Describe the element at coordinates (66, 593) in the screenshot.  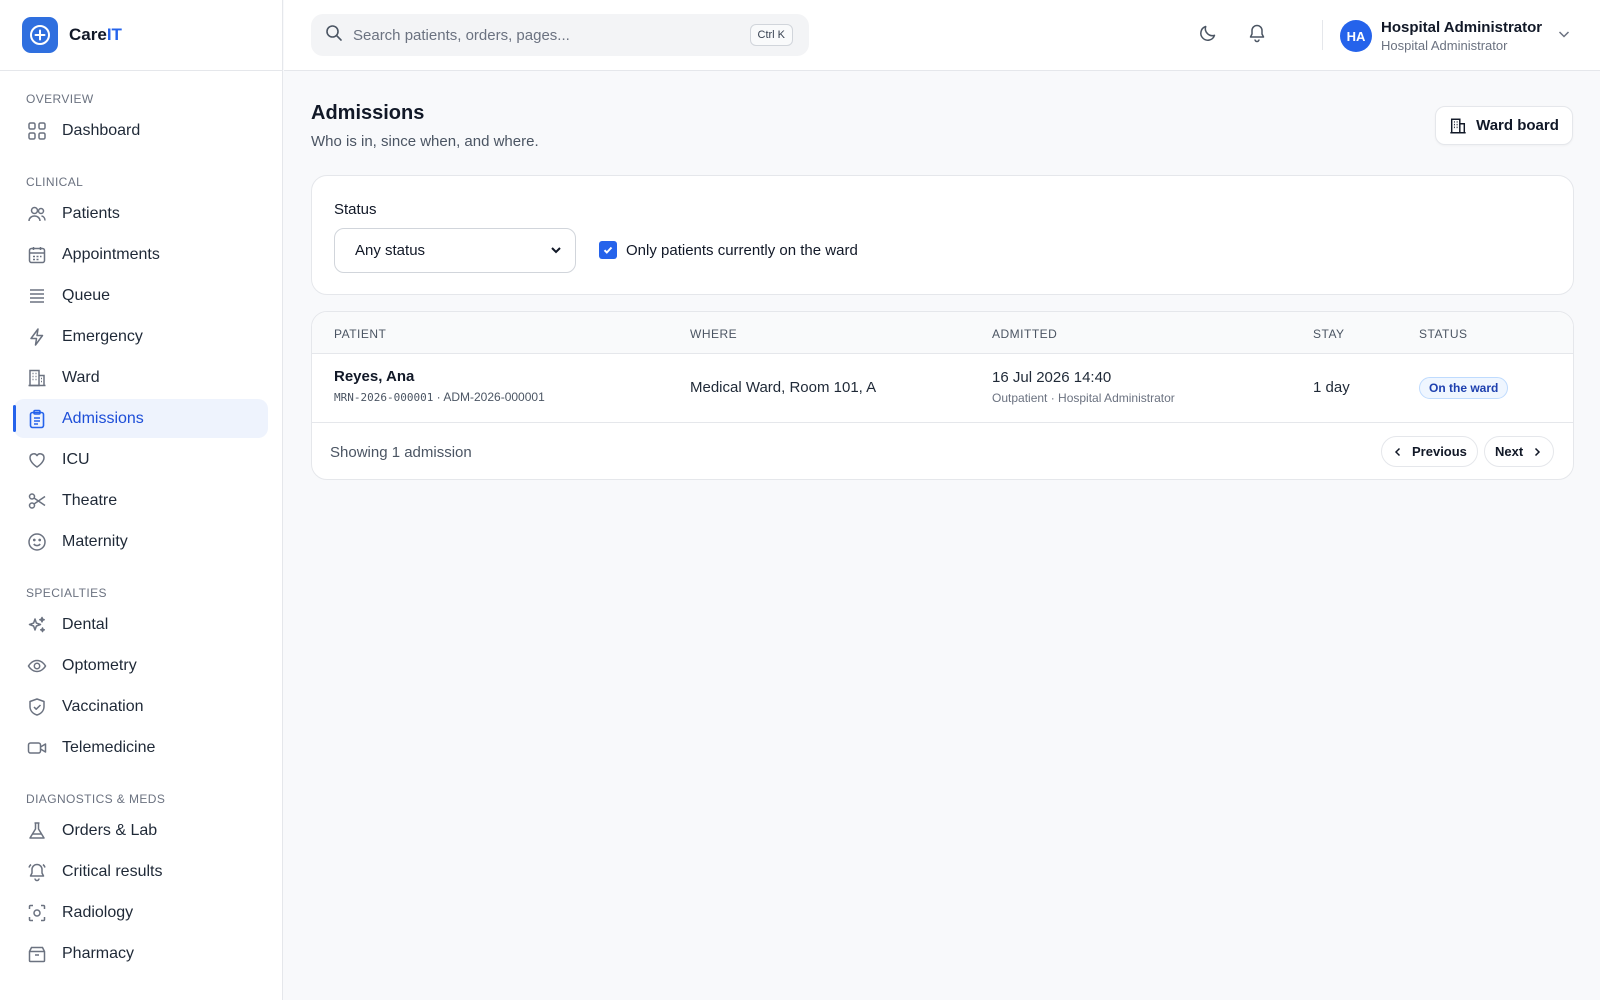
I see `nav-section-title: SPECIALTIES` at that location.